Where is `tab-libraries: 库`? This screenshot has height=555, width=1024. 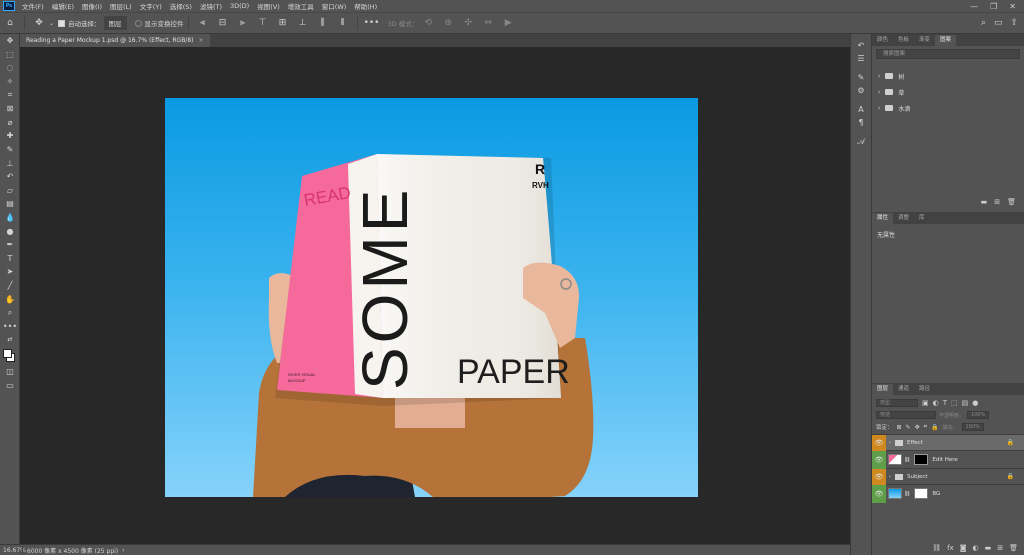 tab-libraries: 库 is located at coordinates (922, 218).